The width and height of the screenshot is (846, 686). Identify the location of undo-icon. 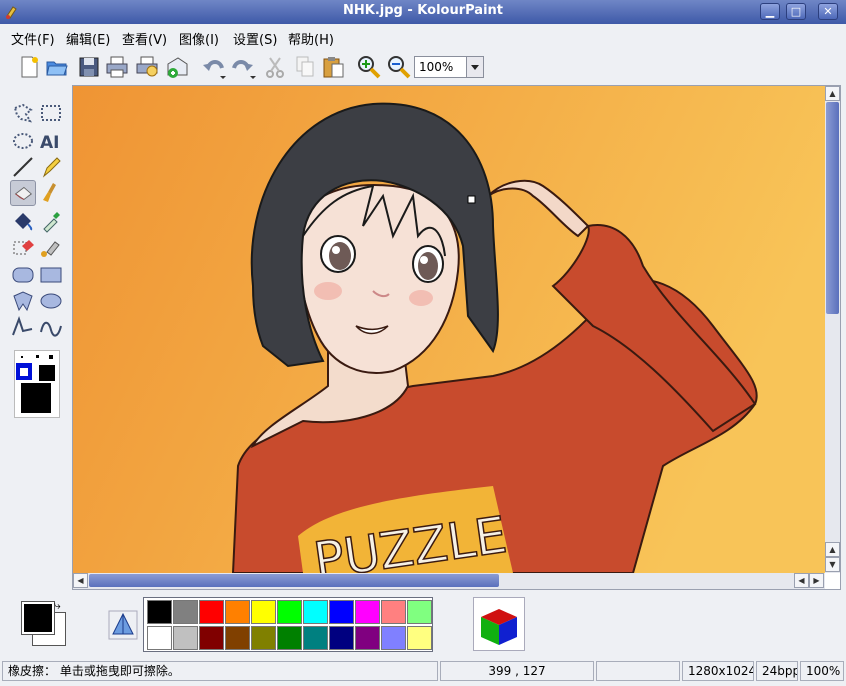
(213, 67).